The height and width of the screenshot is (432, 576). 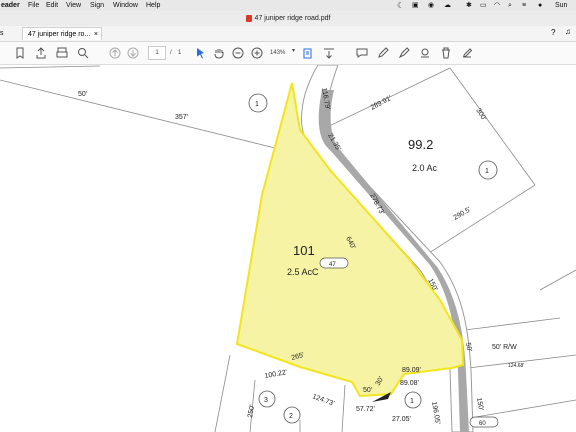 What do you see at coordinates (125, 5) in the screenshot?
I see `menu-window: Window` at bounding box center [125, 5].